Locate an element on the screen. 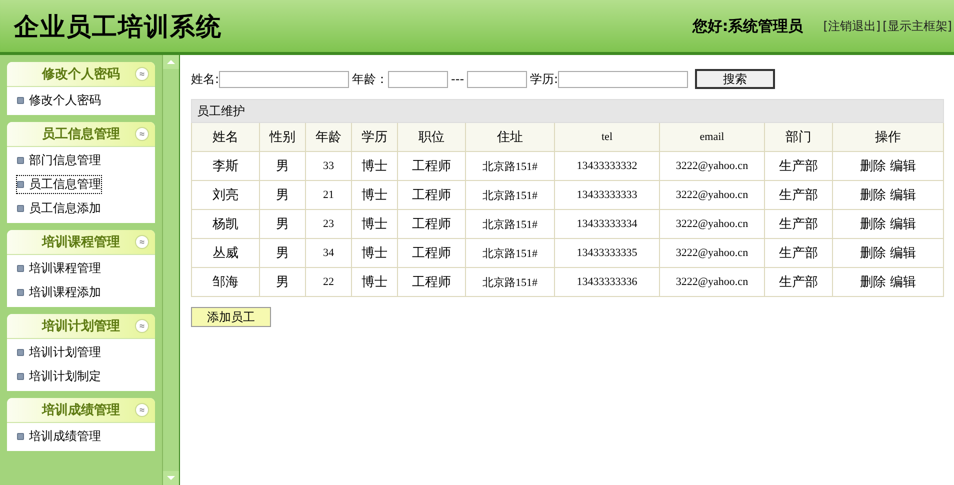  menu-item: 修改个人密码 is located at coordinates (59, 100).